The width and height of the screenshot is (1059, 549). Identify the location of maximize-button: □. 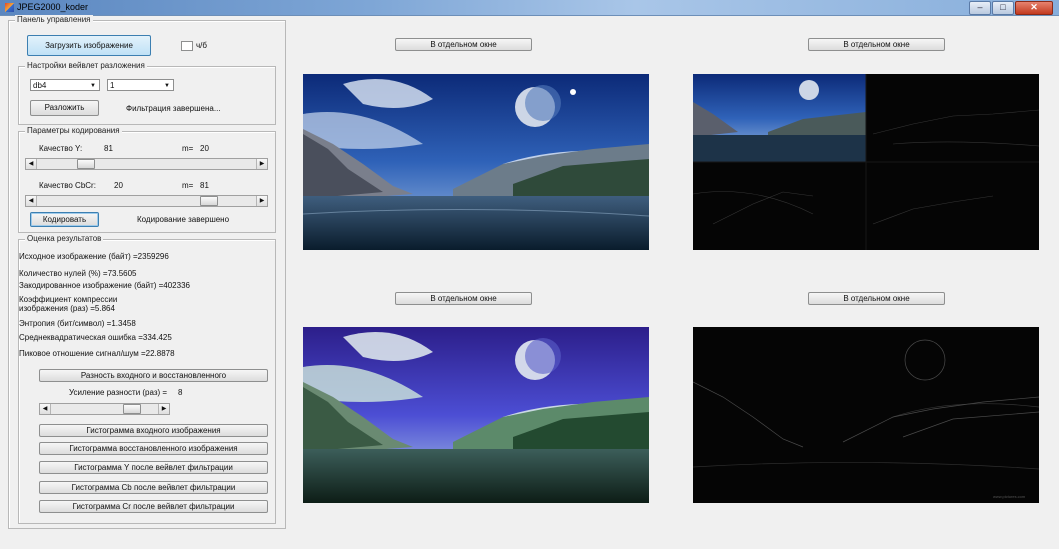
(1003, 8).